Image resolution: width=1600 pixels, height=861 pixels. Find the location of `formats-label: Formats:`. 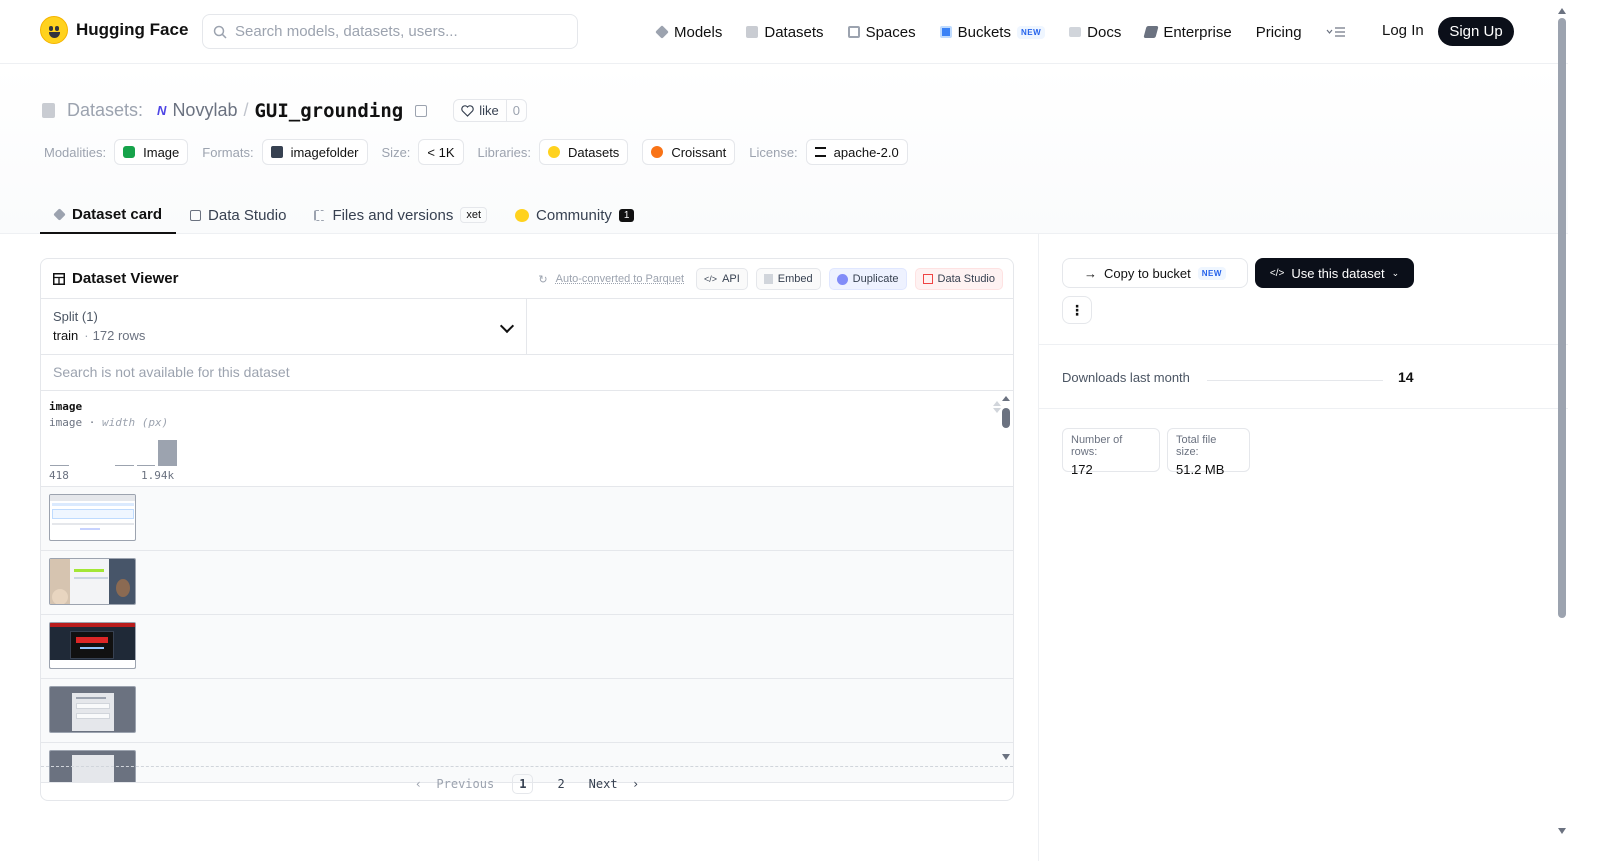

formats-label: Formats: is located at coordinates (228, 152).